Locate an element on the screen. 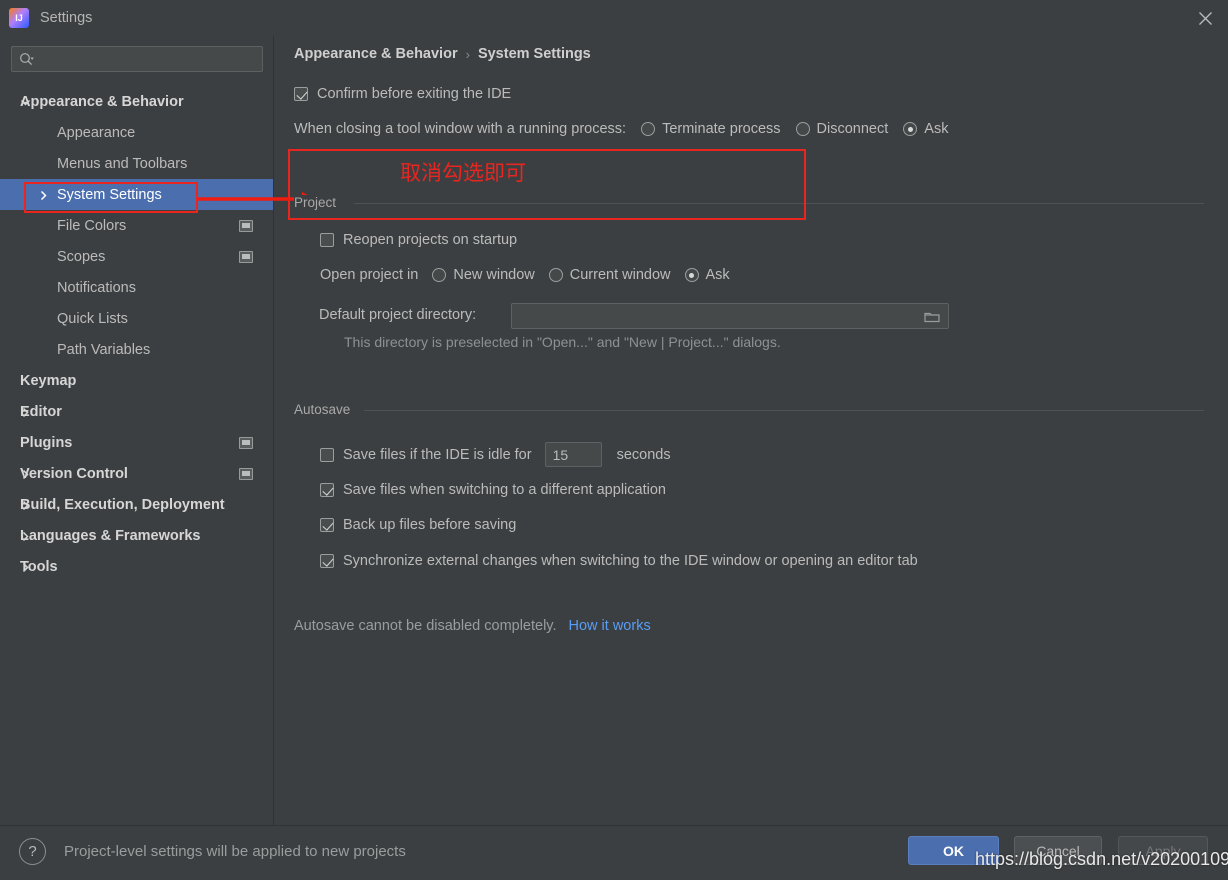 The width and height of the screenshot is (1228, 880). confirm-exit-checkbox is located at coordinates (301, 94).